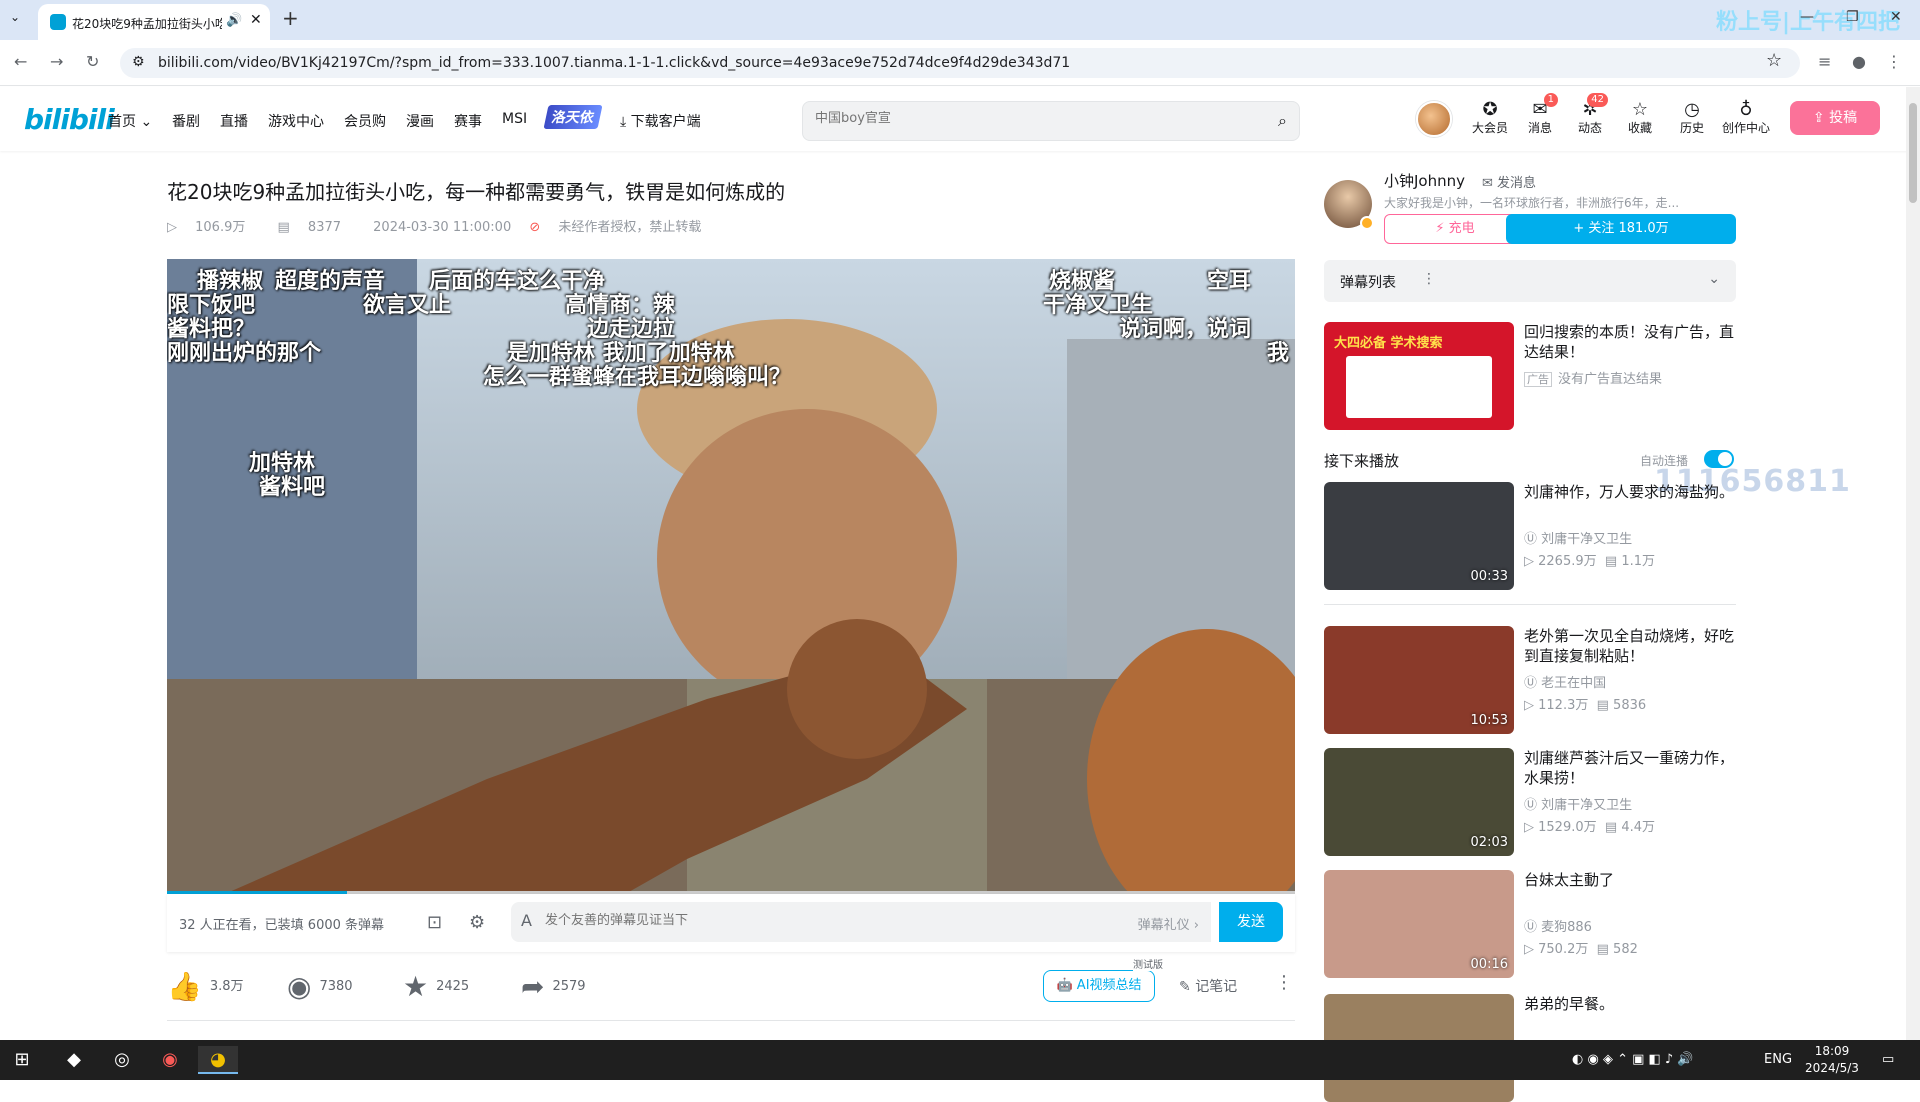 The height and width of the screenshot is (1102, 1920). What do you see at coordinates (615, 227) in the screenshot?
I see `copyright-notice: ⊘ 未经作者授权，禁止转载` at bounding box center [615, 227].